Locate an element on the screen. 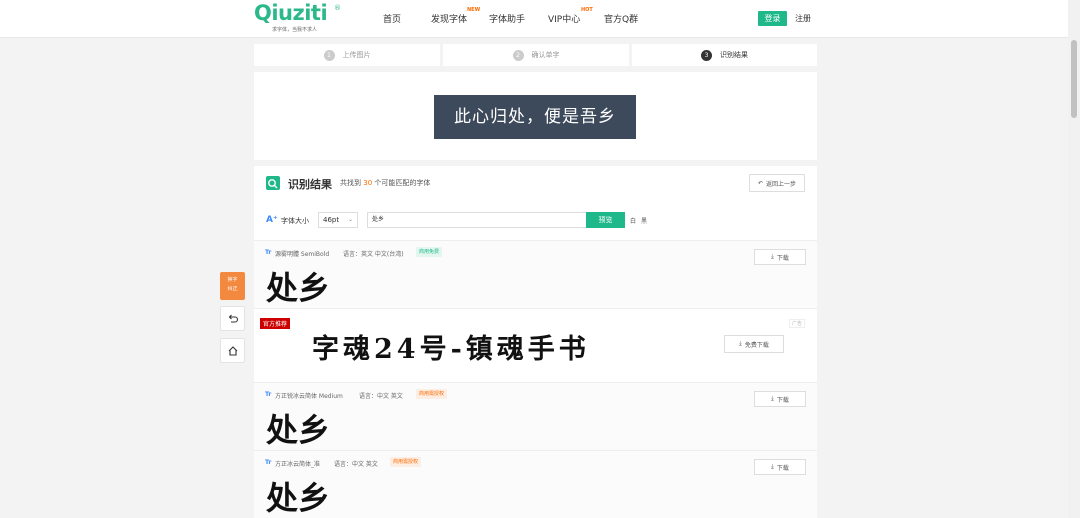  font-size-label: 字体大小 is located at coordinates (295, 221).